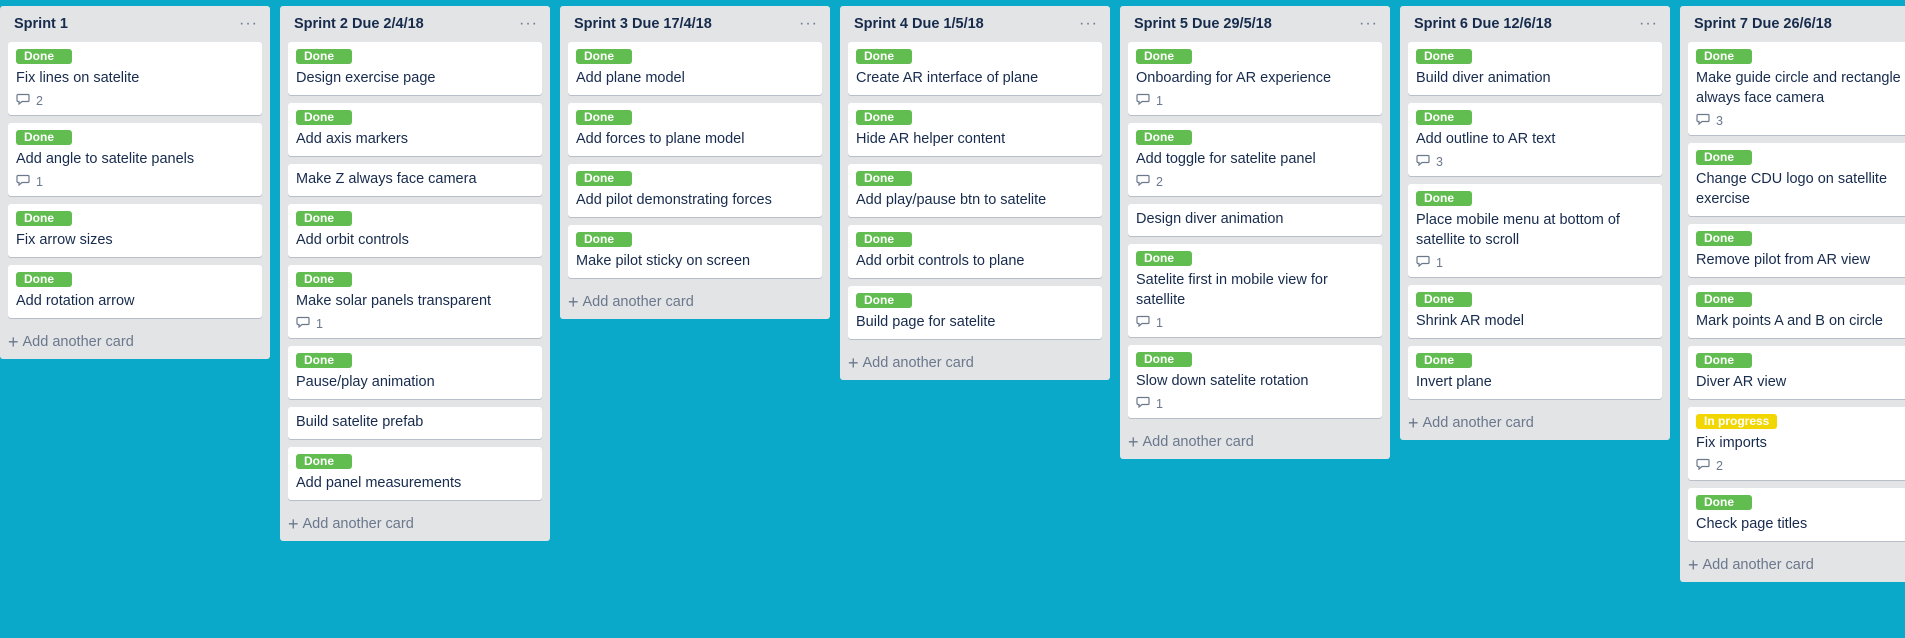 The width and height of the screenshot is (1905, 638). Describe the element at coordinates (1535, 68) in the screenshot. I see `card: Done Build diver animation` at that location.